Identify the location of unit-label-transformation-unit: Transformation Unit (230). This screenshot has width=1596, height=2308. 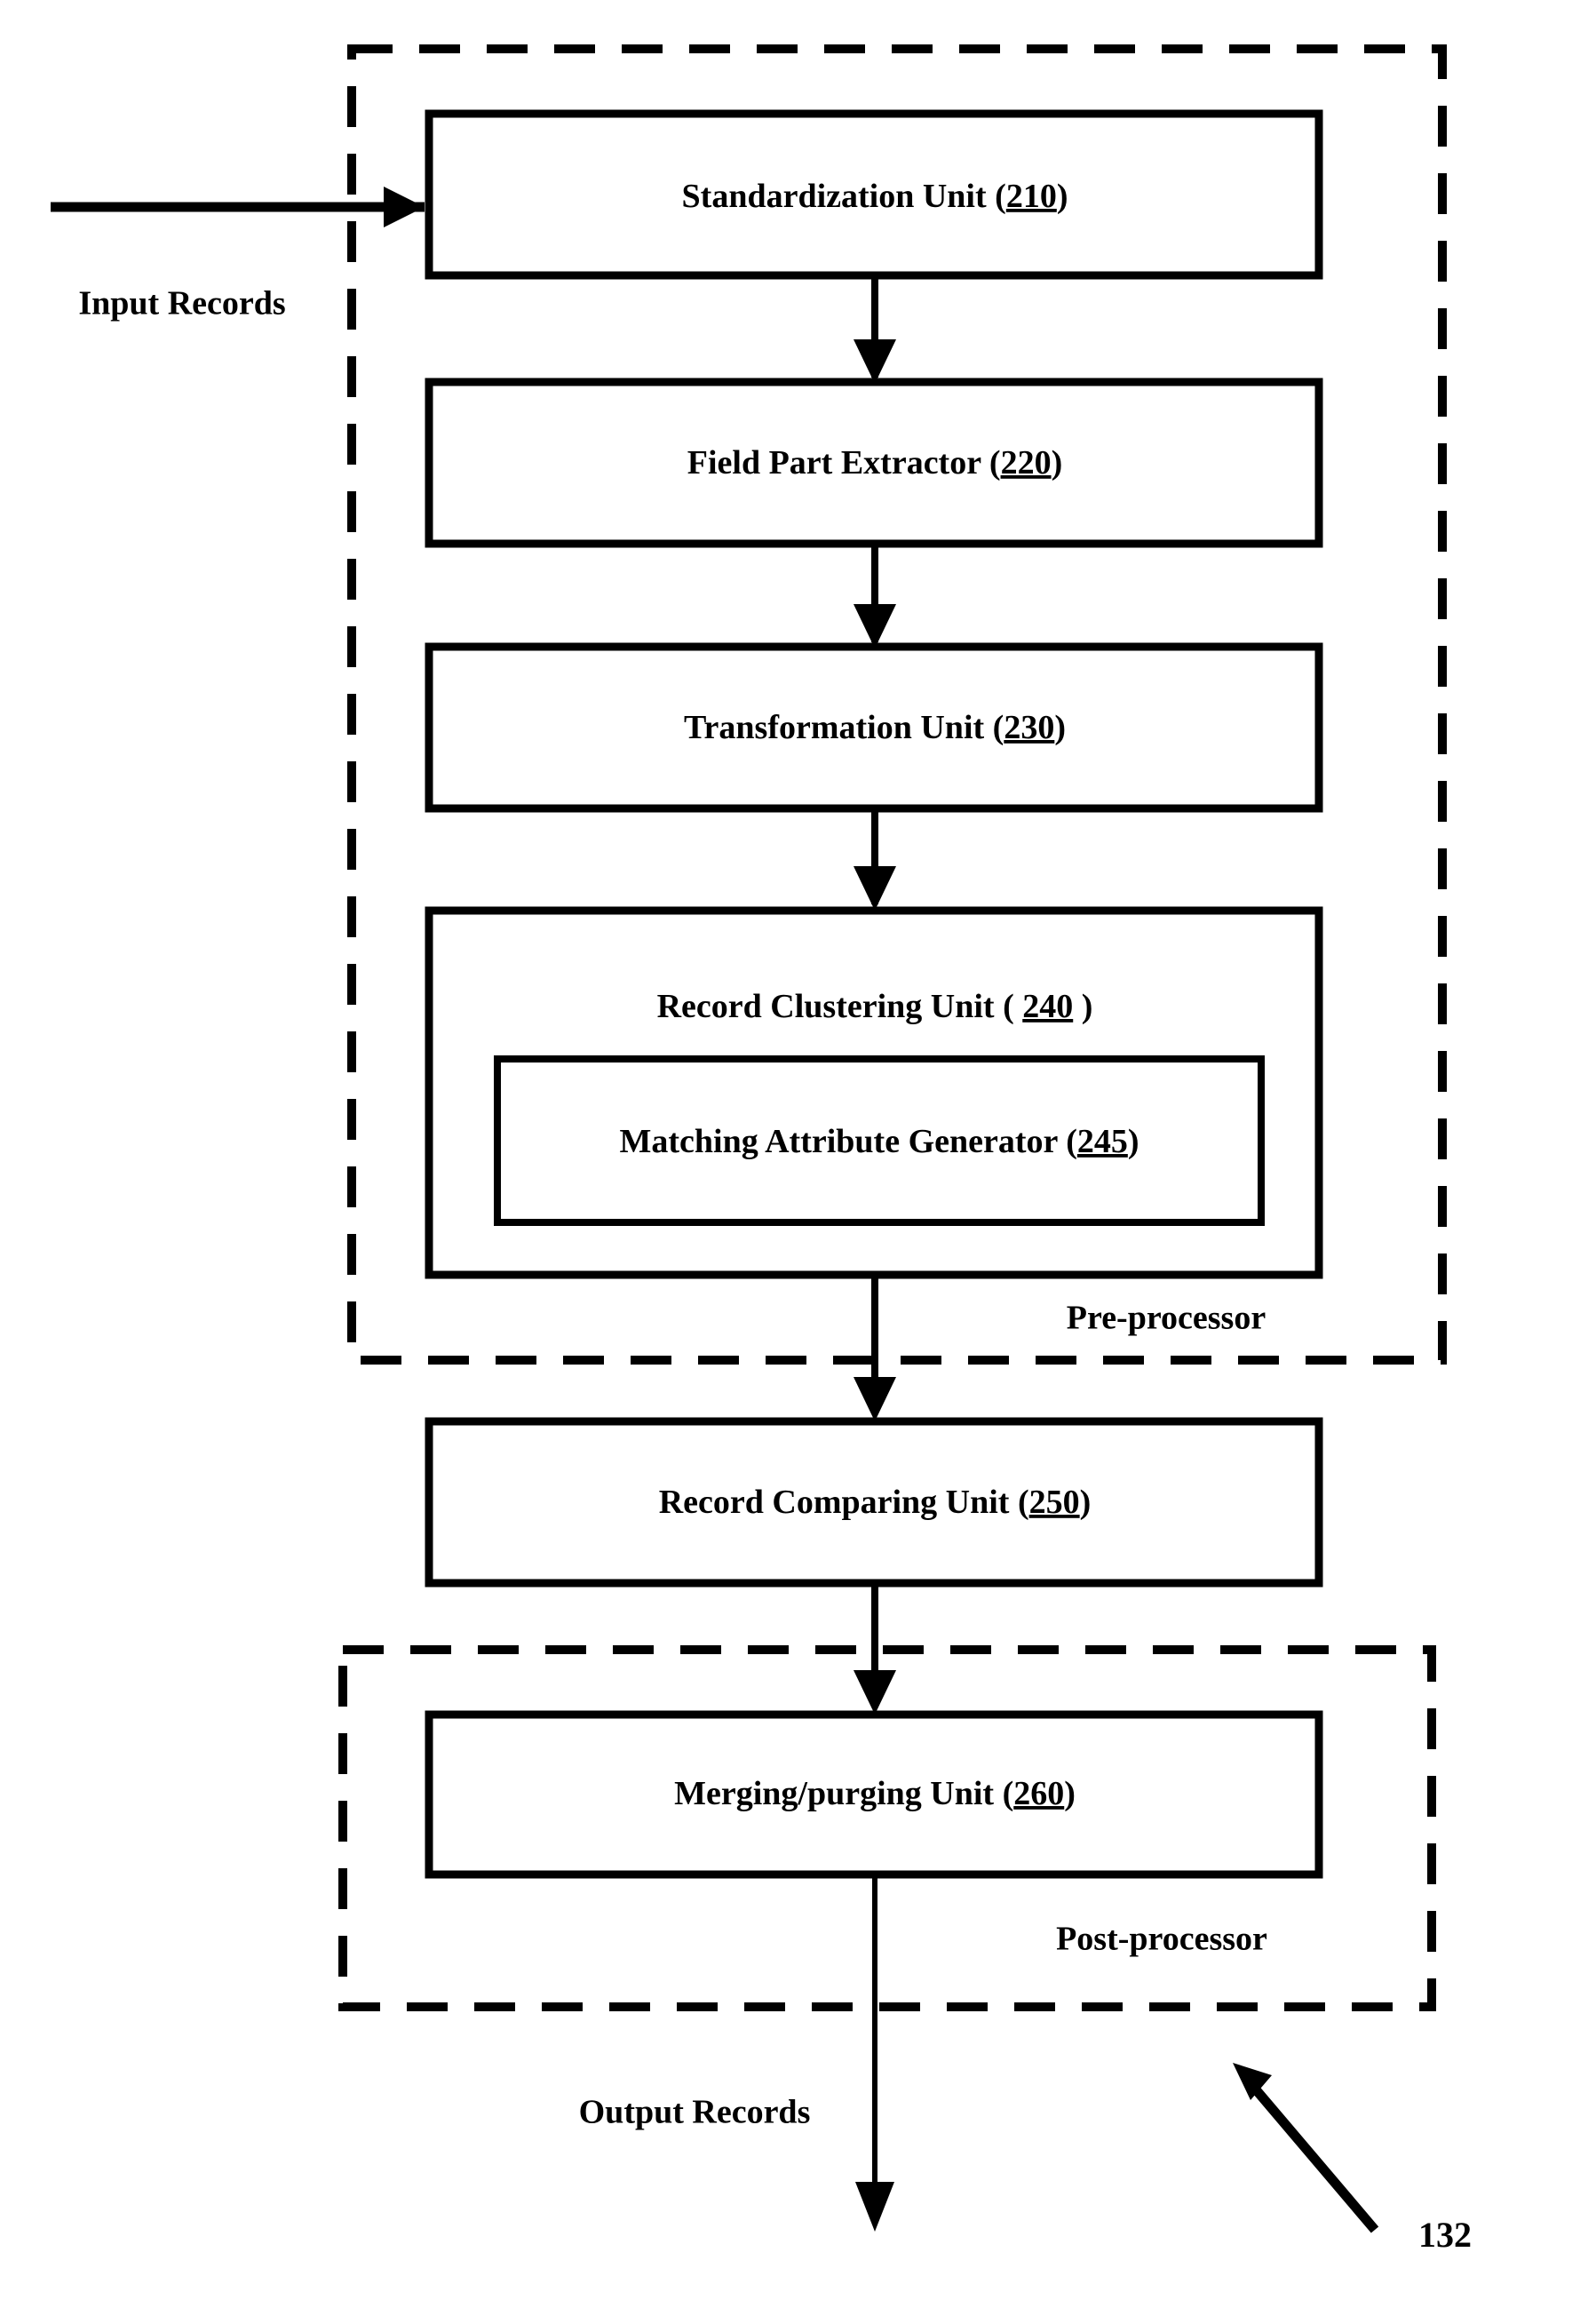
(875, 727).